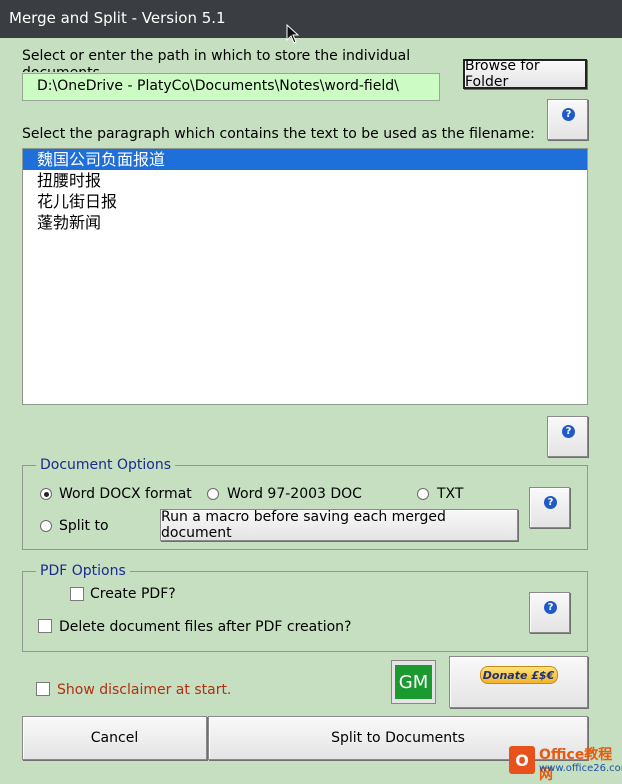 The image size is (622, 784). I want to click on word-doc-label: Word 97-2003 DOC, so click(294, 494).